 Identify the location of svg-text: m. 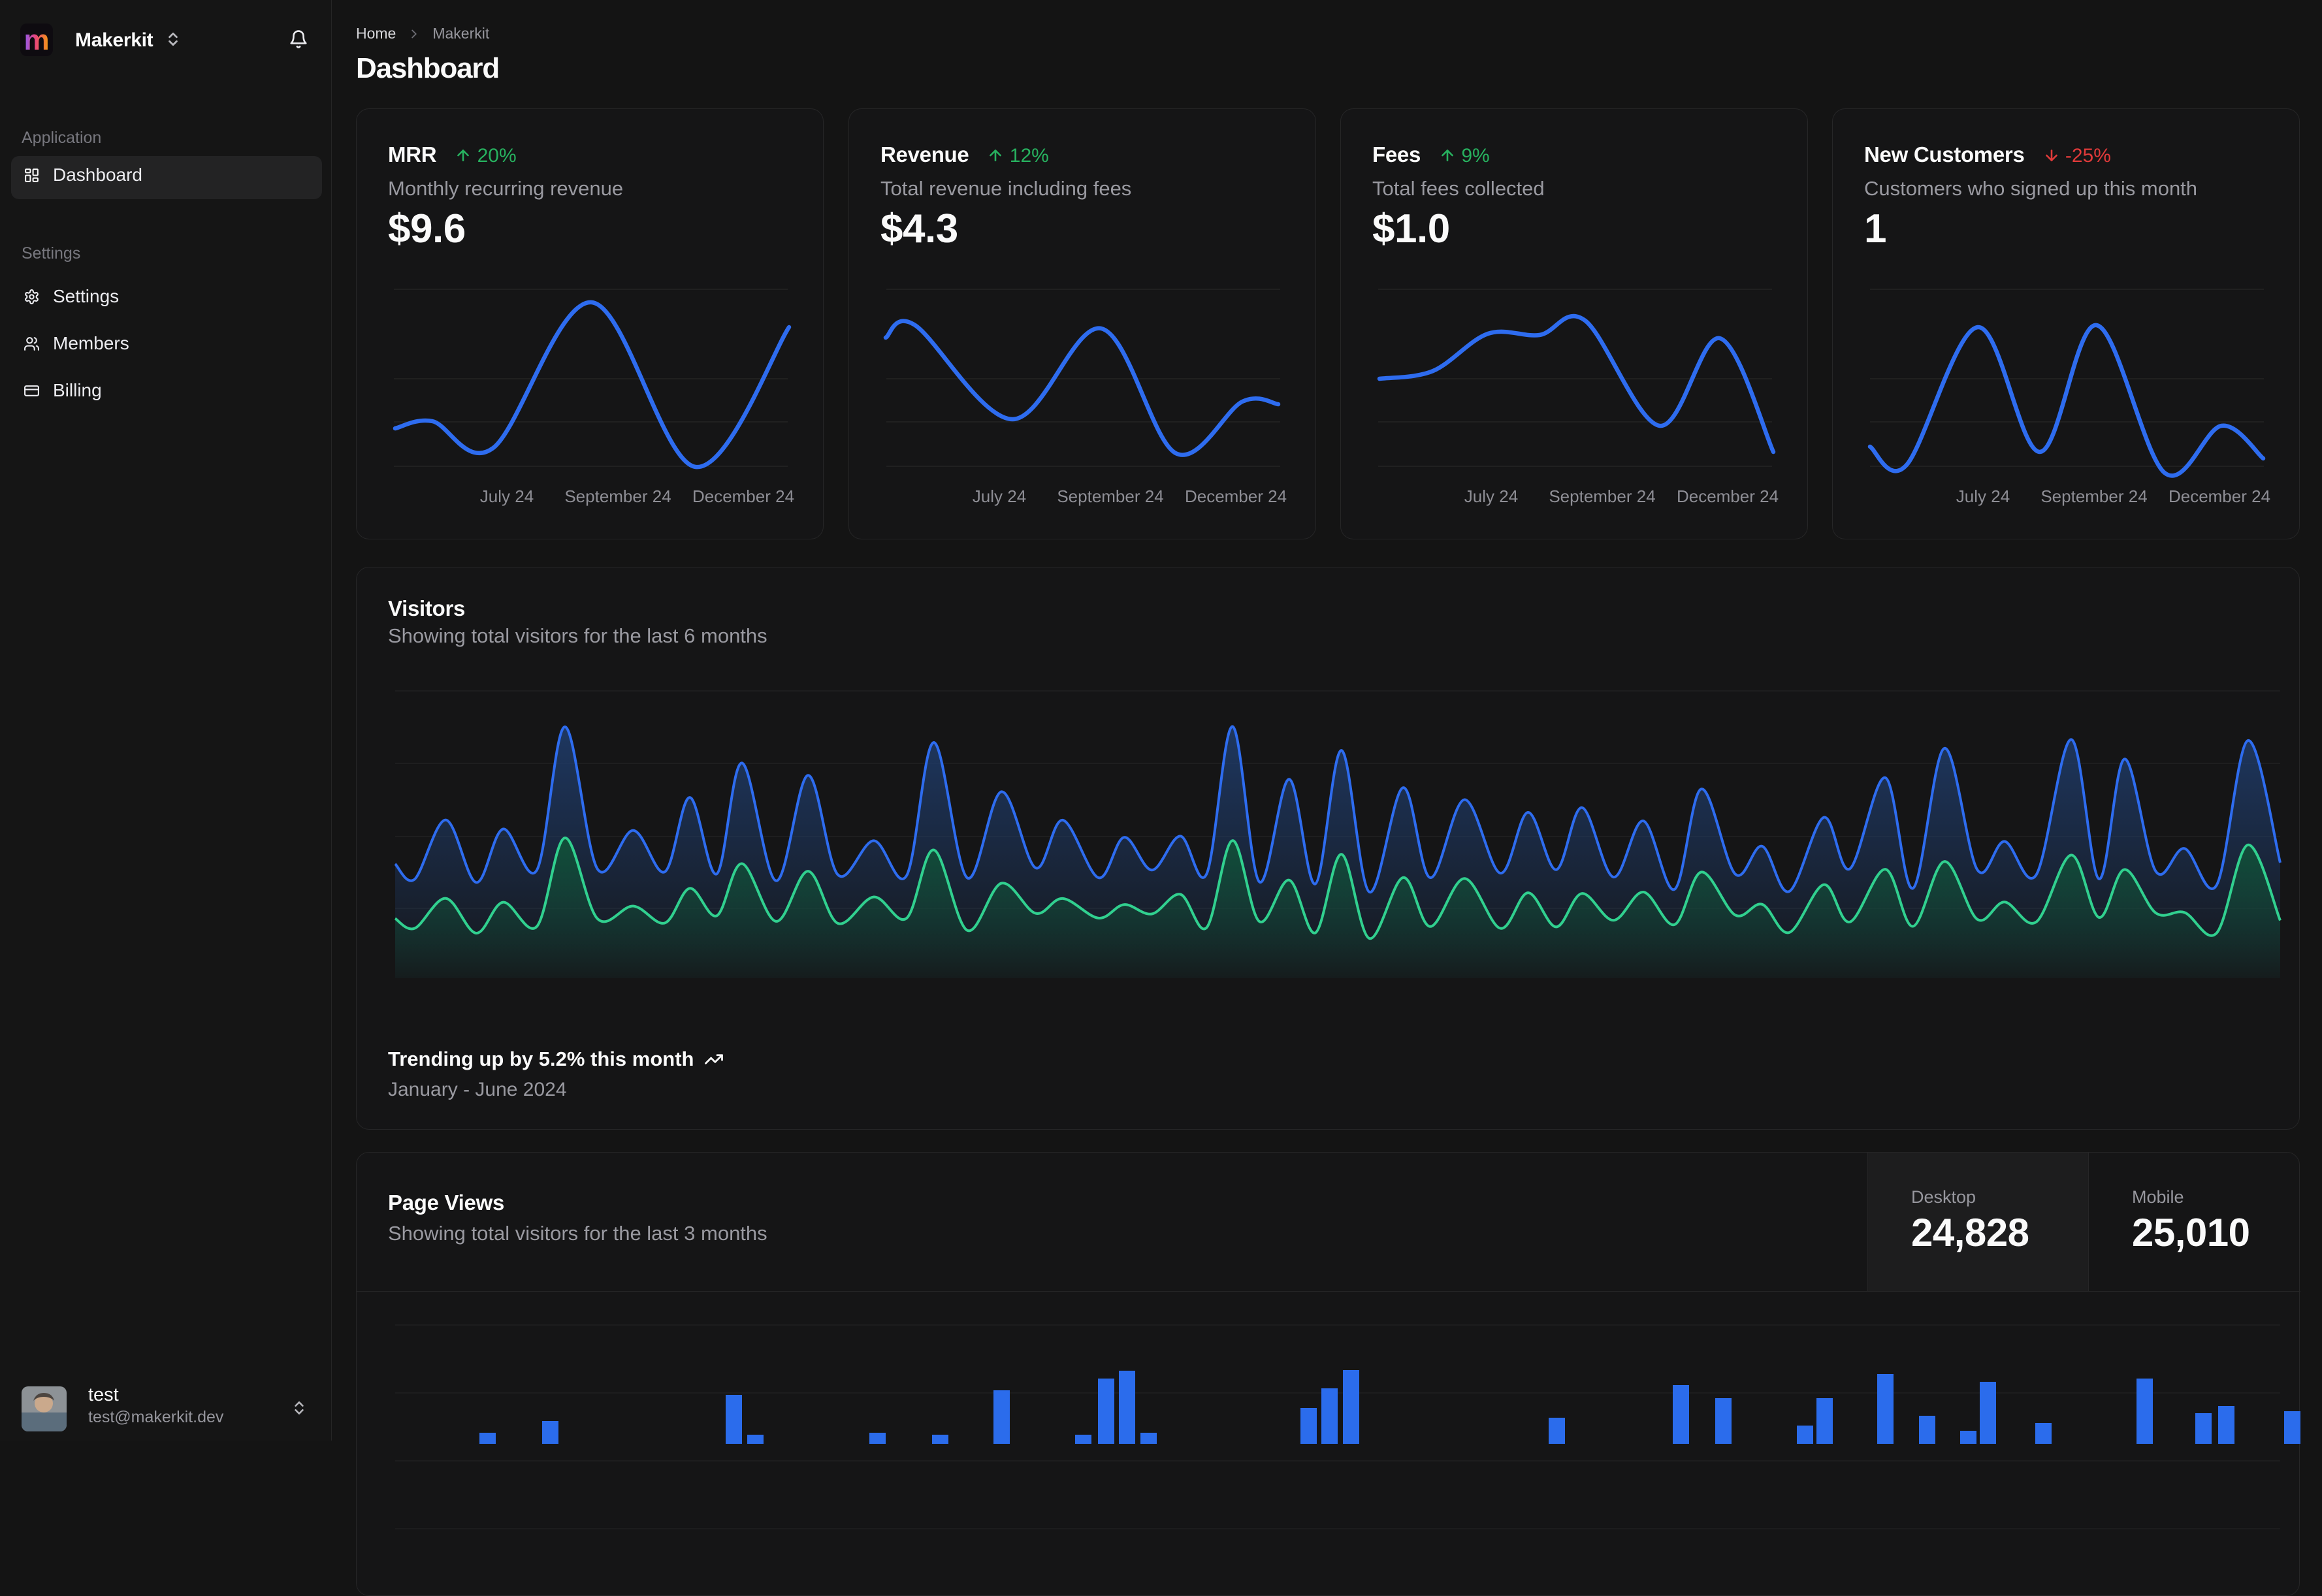
(36, 40).